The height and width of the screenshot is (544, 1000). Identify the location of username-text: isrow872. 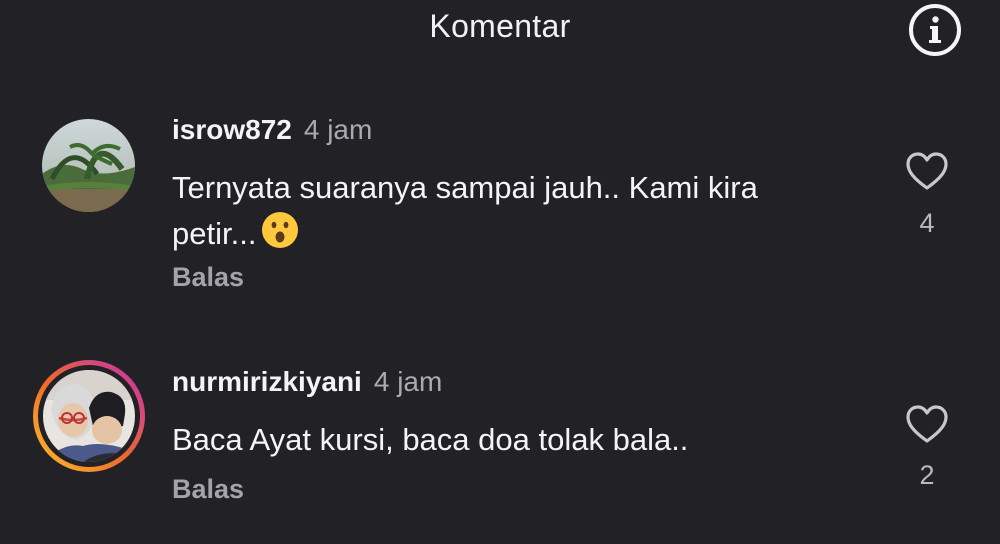
(232, 129).